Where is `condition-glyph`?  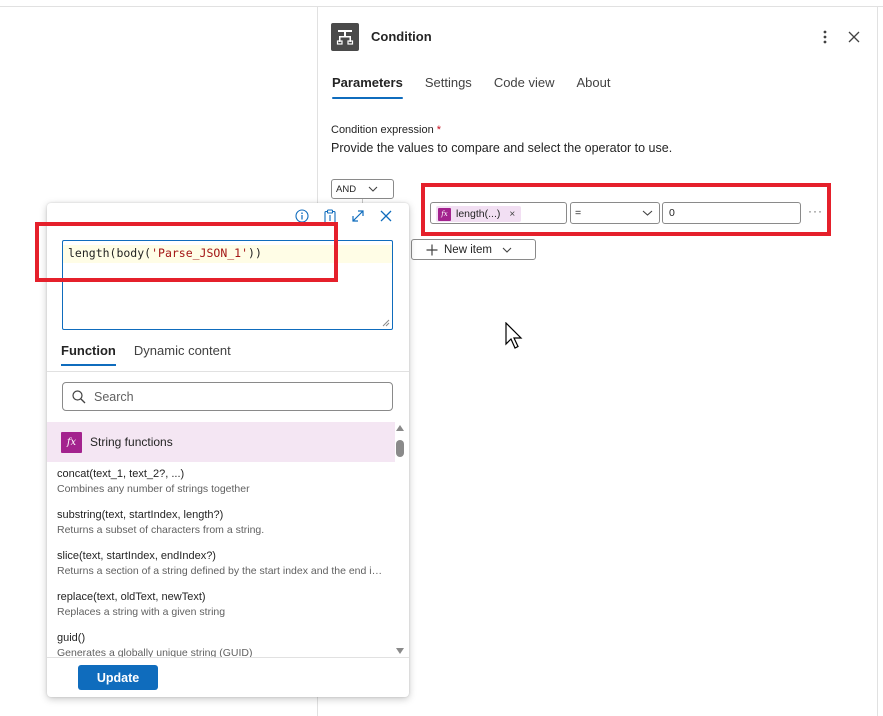
condition-glyph is located at coordinates (345, 37).